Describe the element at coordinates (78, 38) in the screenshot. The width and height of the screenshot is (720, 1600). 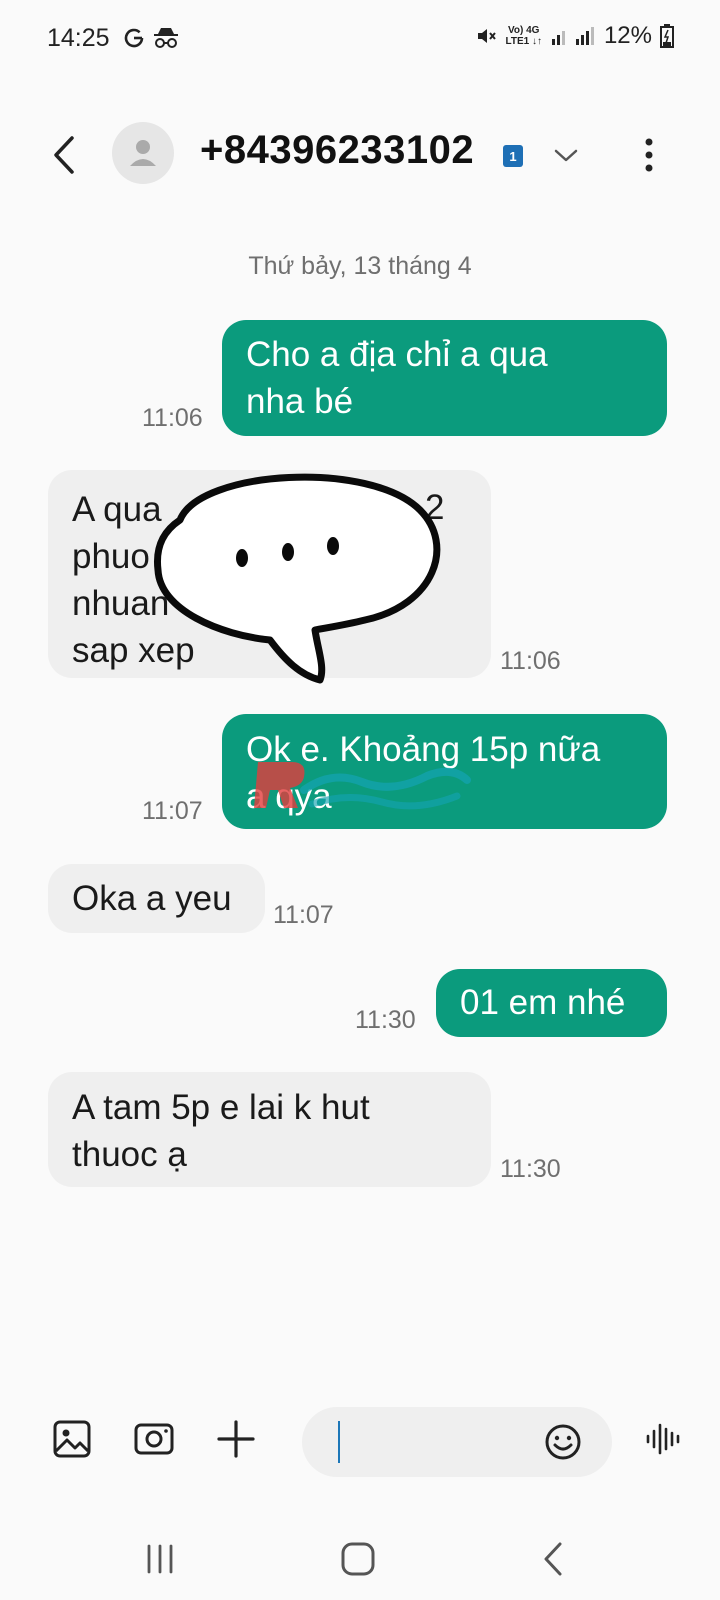
I see `status-time: 14:25` at that location.